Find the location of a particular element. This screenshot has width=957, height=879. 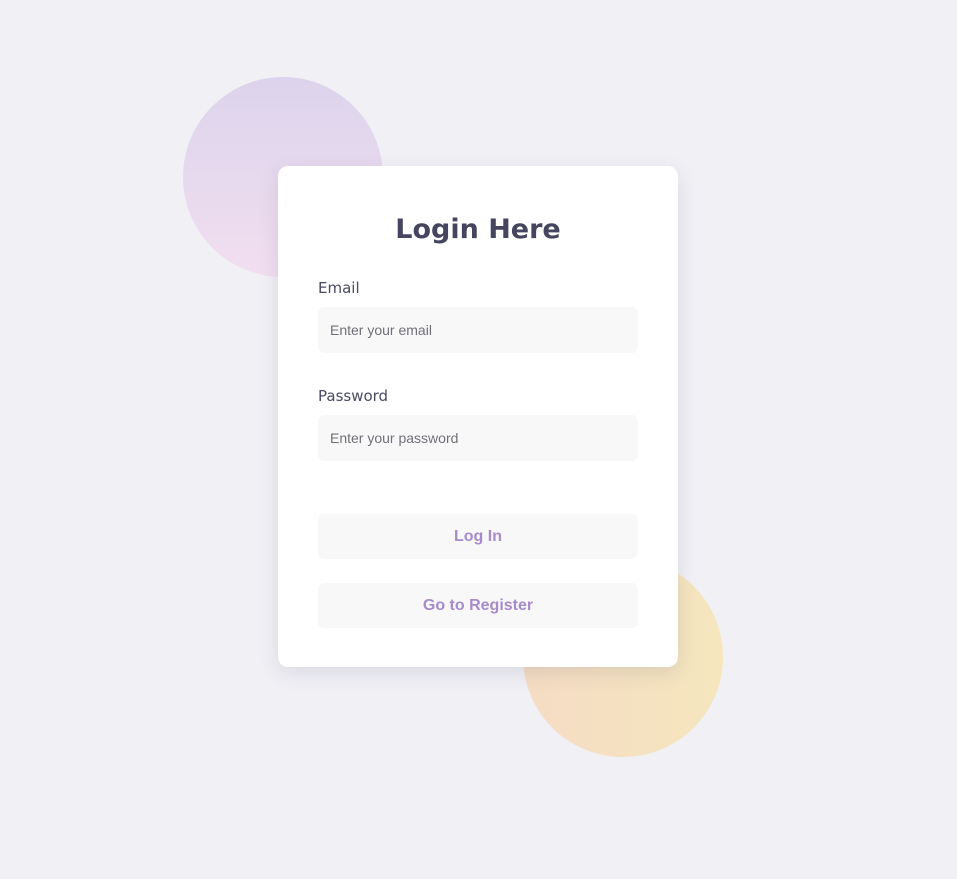

password-field is located at coordinates (478, 438).